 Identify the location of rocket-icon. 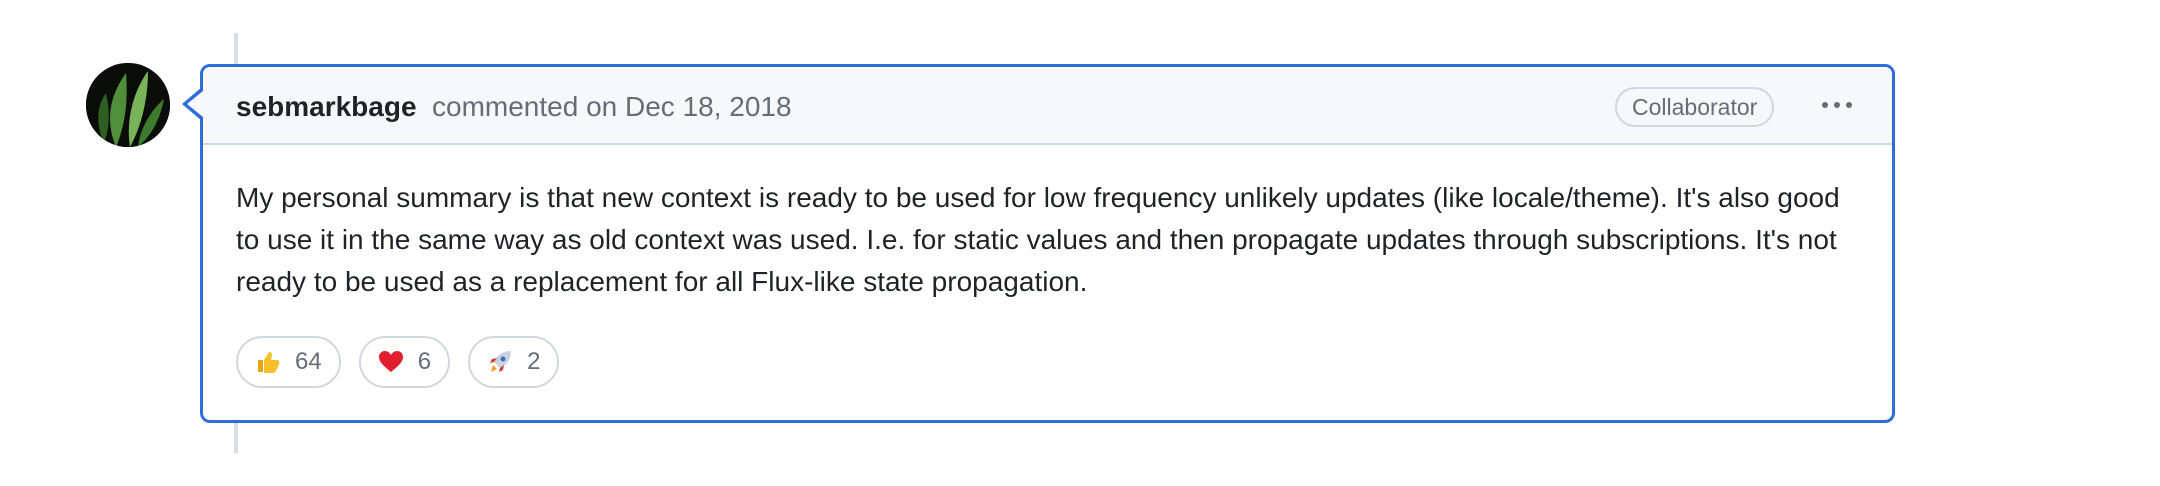
(500, 362).